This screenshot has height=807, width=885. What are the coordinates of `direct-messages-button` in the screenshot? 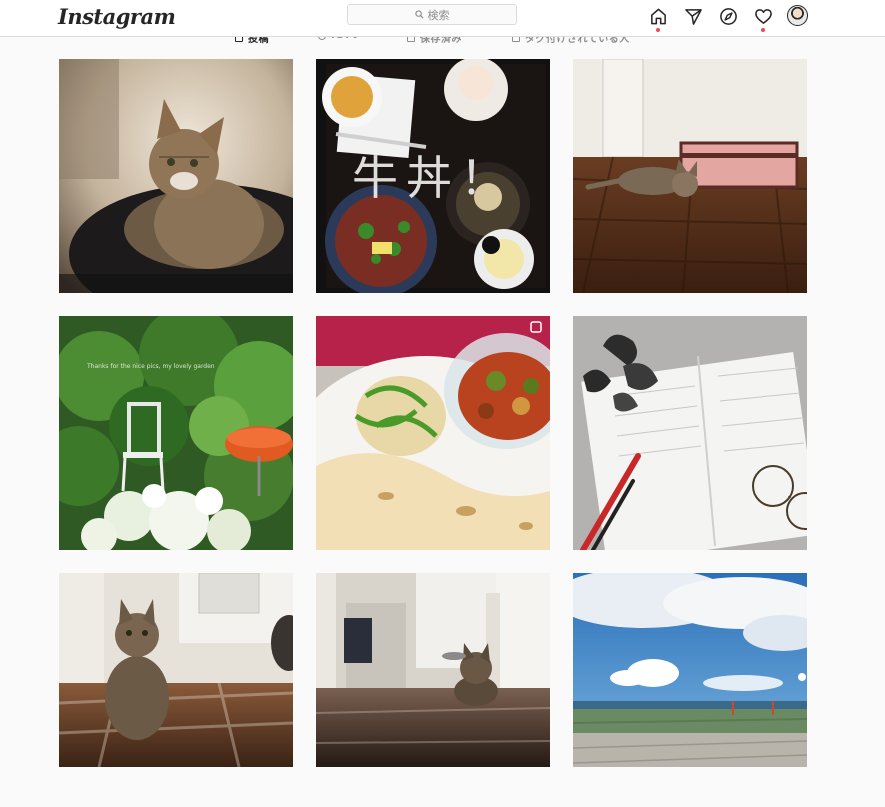 It's located at (693, 16).